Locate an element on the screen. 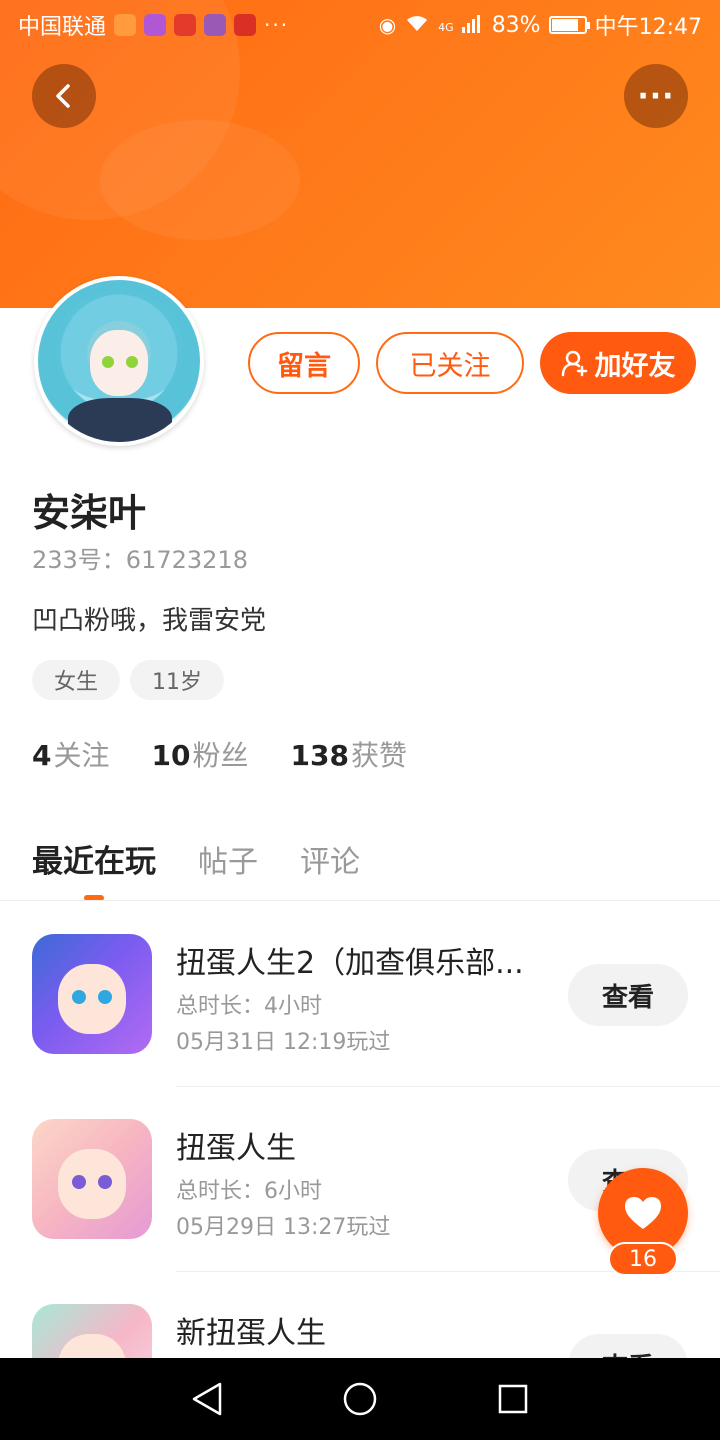  profile-tabs: 最近在玩 帖子 评论 is located at coordinates (196, 858).